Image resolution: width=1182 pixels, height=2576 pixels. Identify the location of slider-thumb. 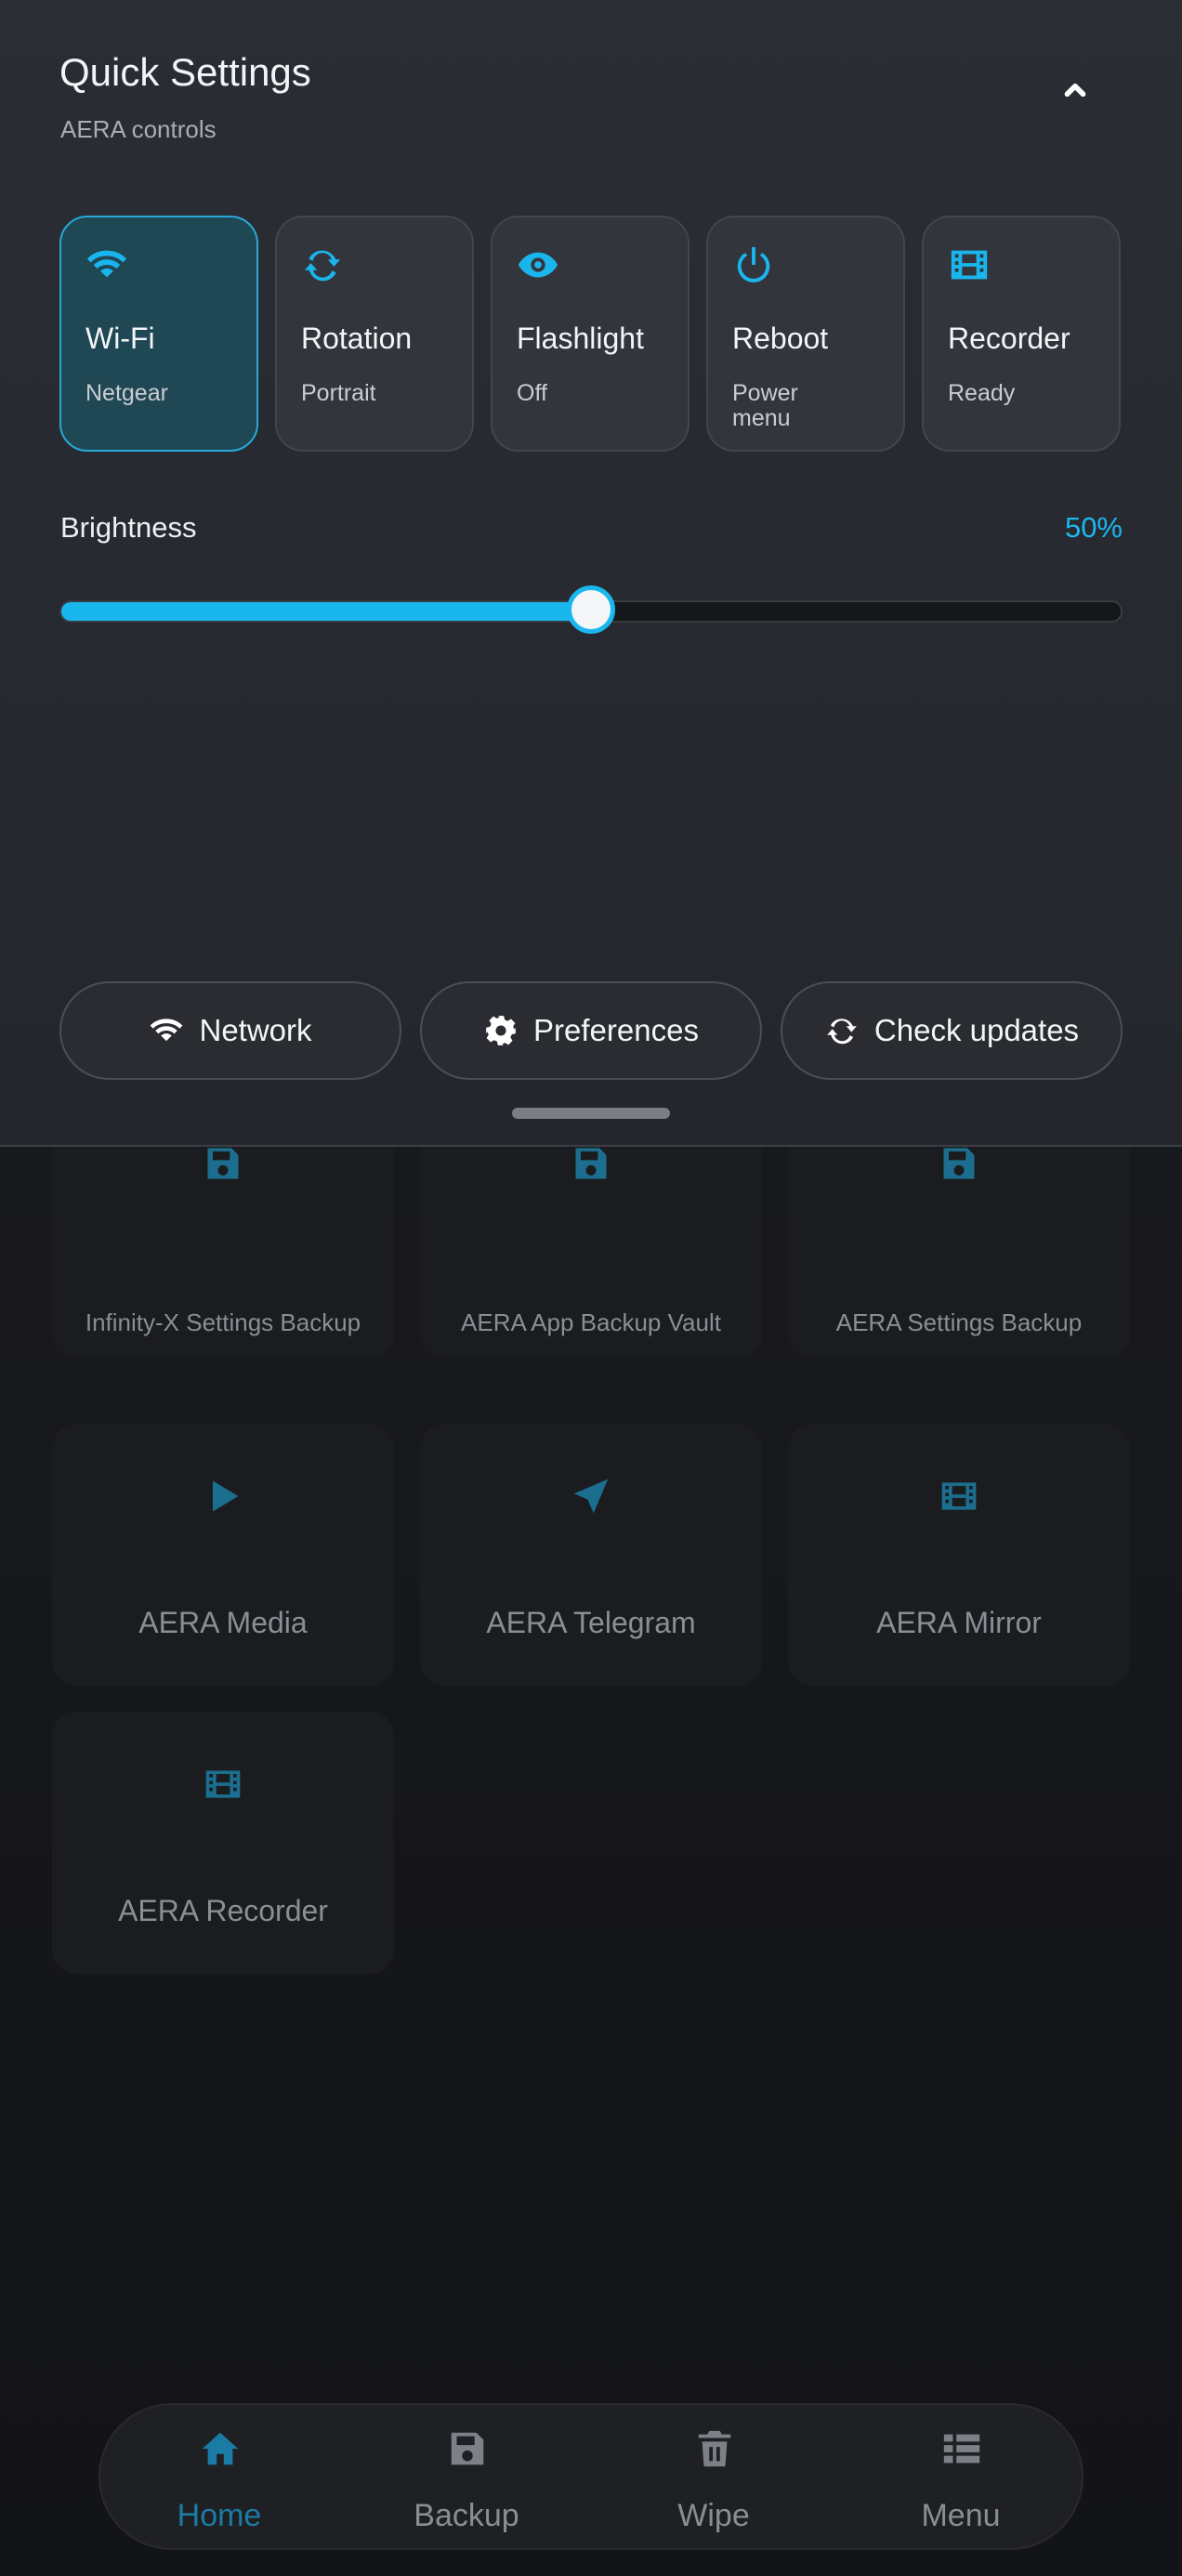
(591, 609).